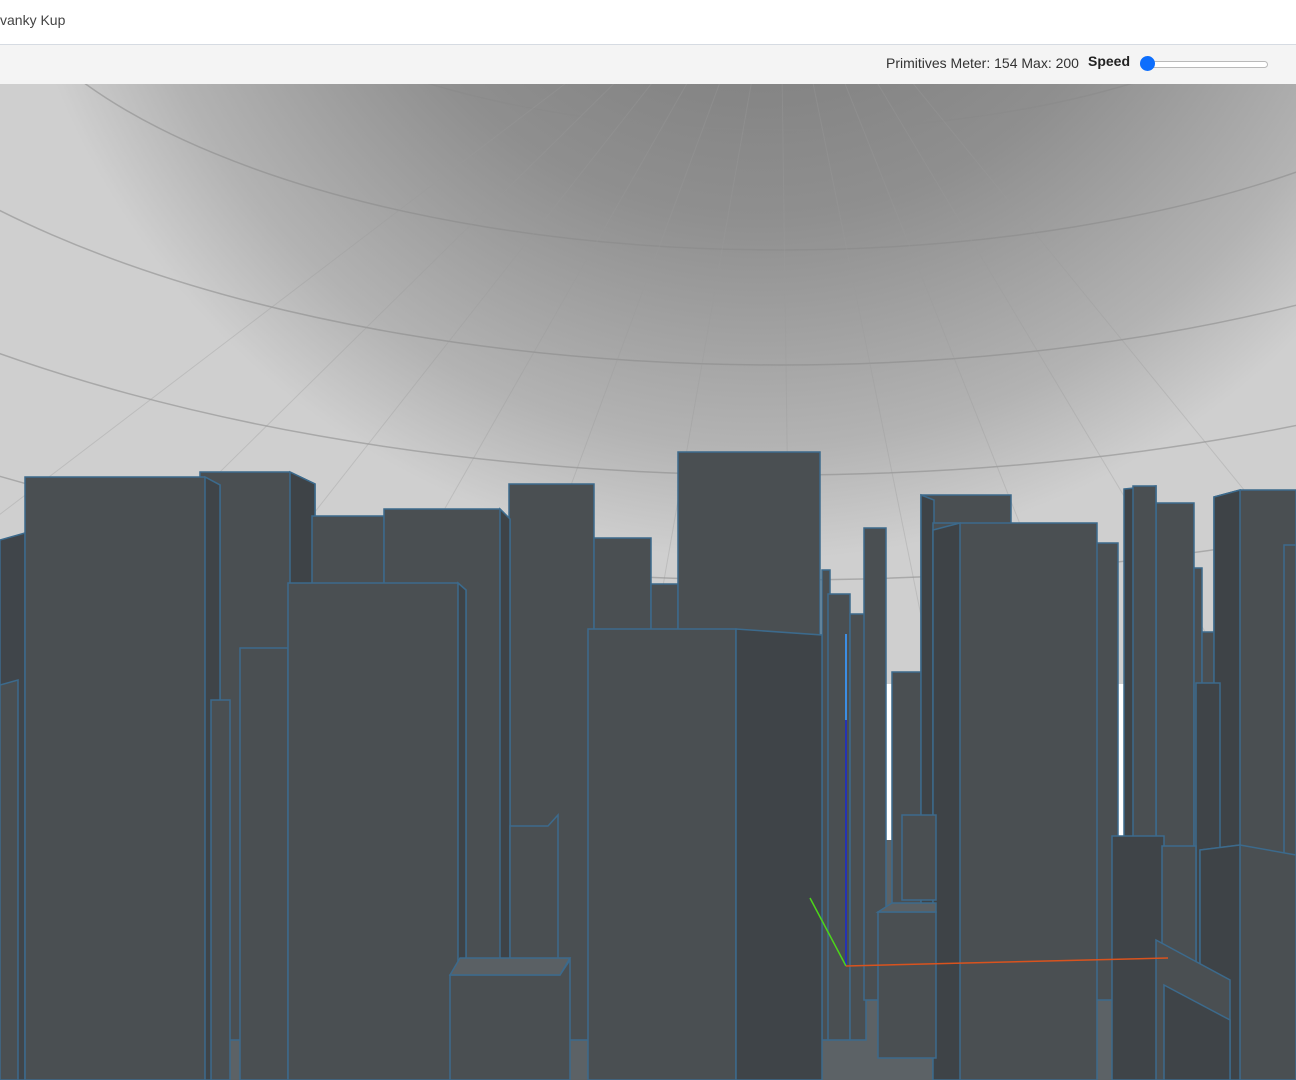  What do you see at coordinates (648, 22) in the screenshot?
I see `title-bar: vanky Kup` at bounding box center [648, 22].